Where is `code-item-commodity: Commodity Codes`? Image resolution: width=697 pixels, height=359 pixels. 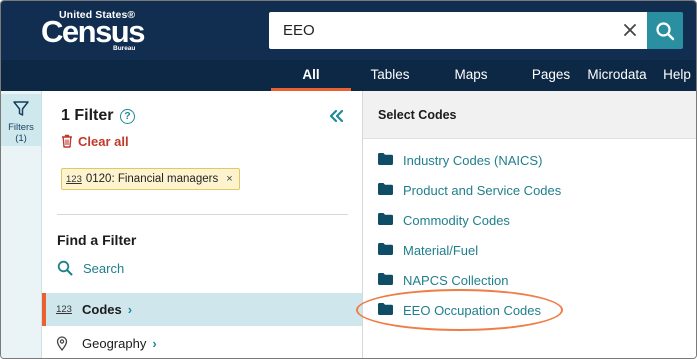
code-item-commodity: Commodity Codes is located at coordinates (444, 220).